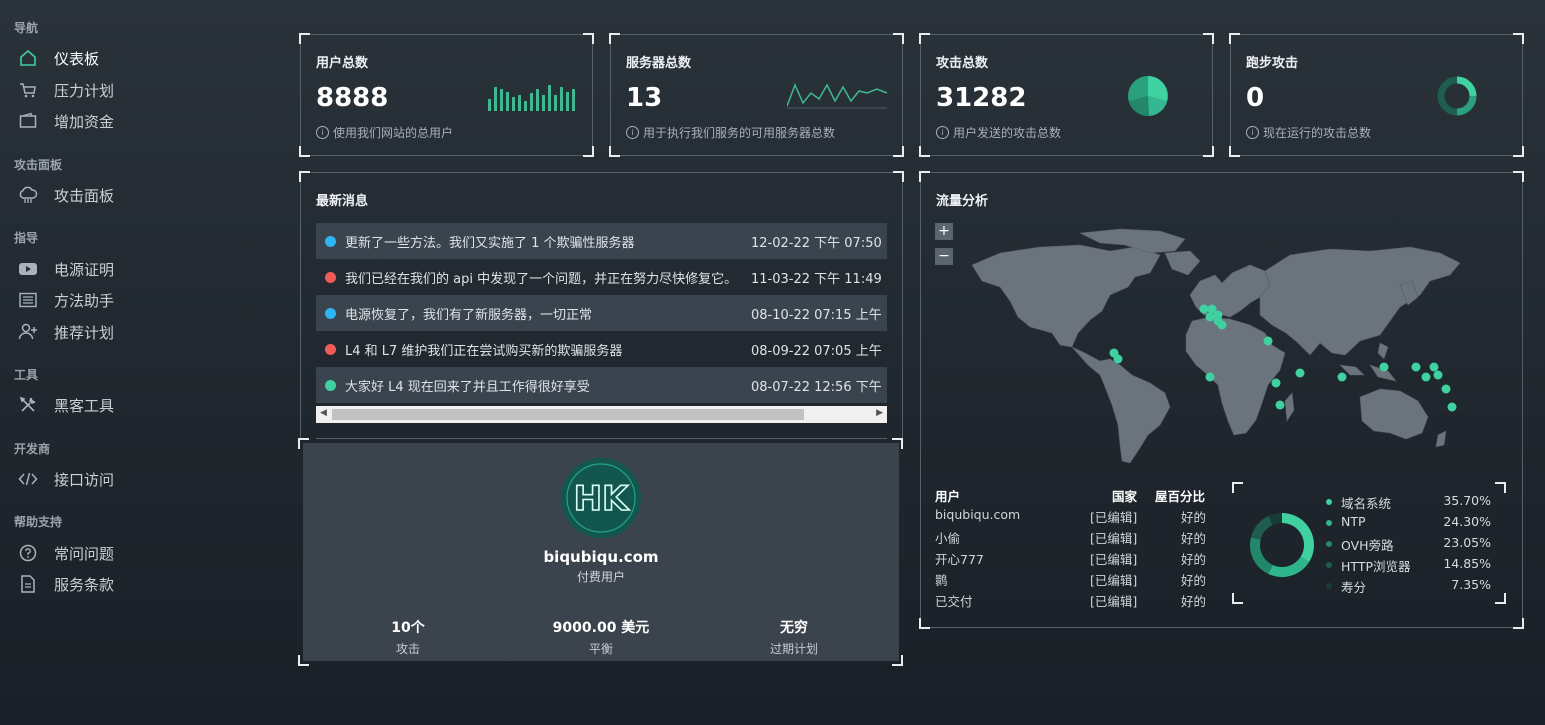 This screenshot has width=1545, height=725. I want to click on legend-item: 寿分 7.35%, so click(1408, 587).